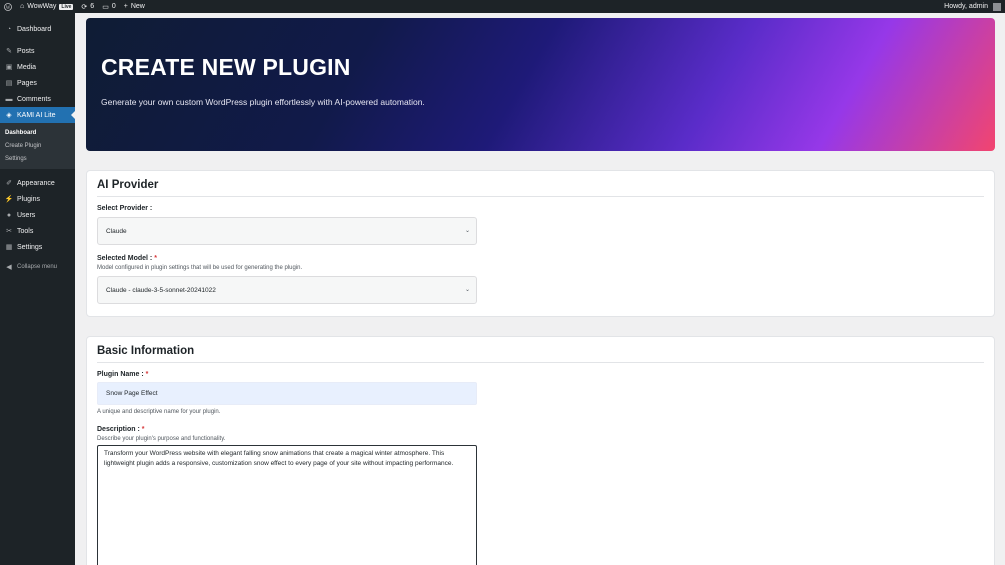 This screenshot has width=1005, height=565. What do you see at coordinates (997, 6) in the screenshot?
I see `avatar` at bounding box center [997, 6].